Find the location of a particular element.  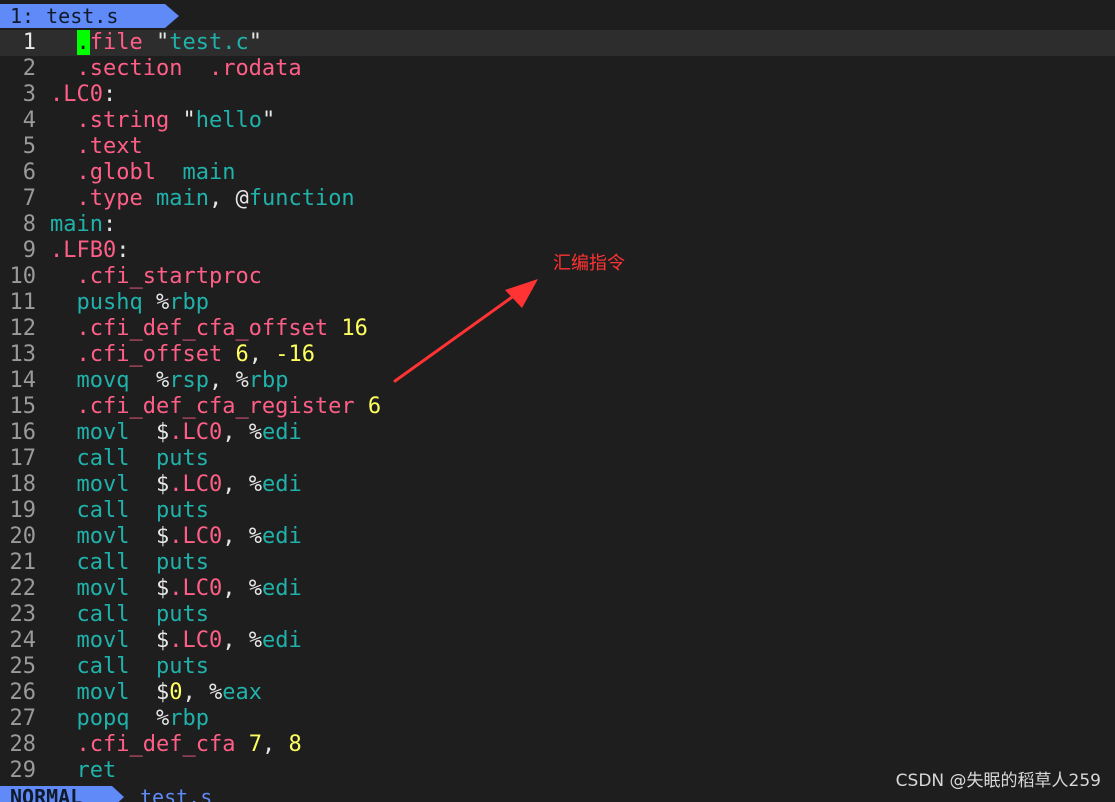

code-line: 4 .string "hello" is located at coordinates (557, 121).